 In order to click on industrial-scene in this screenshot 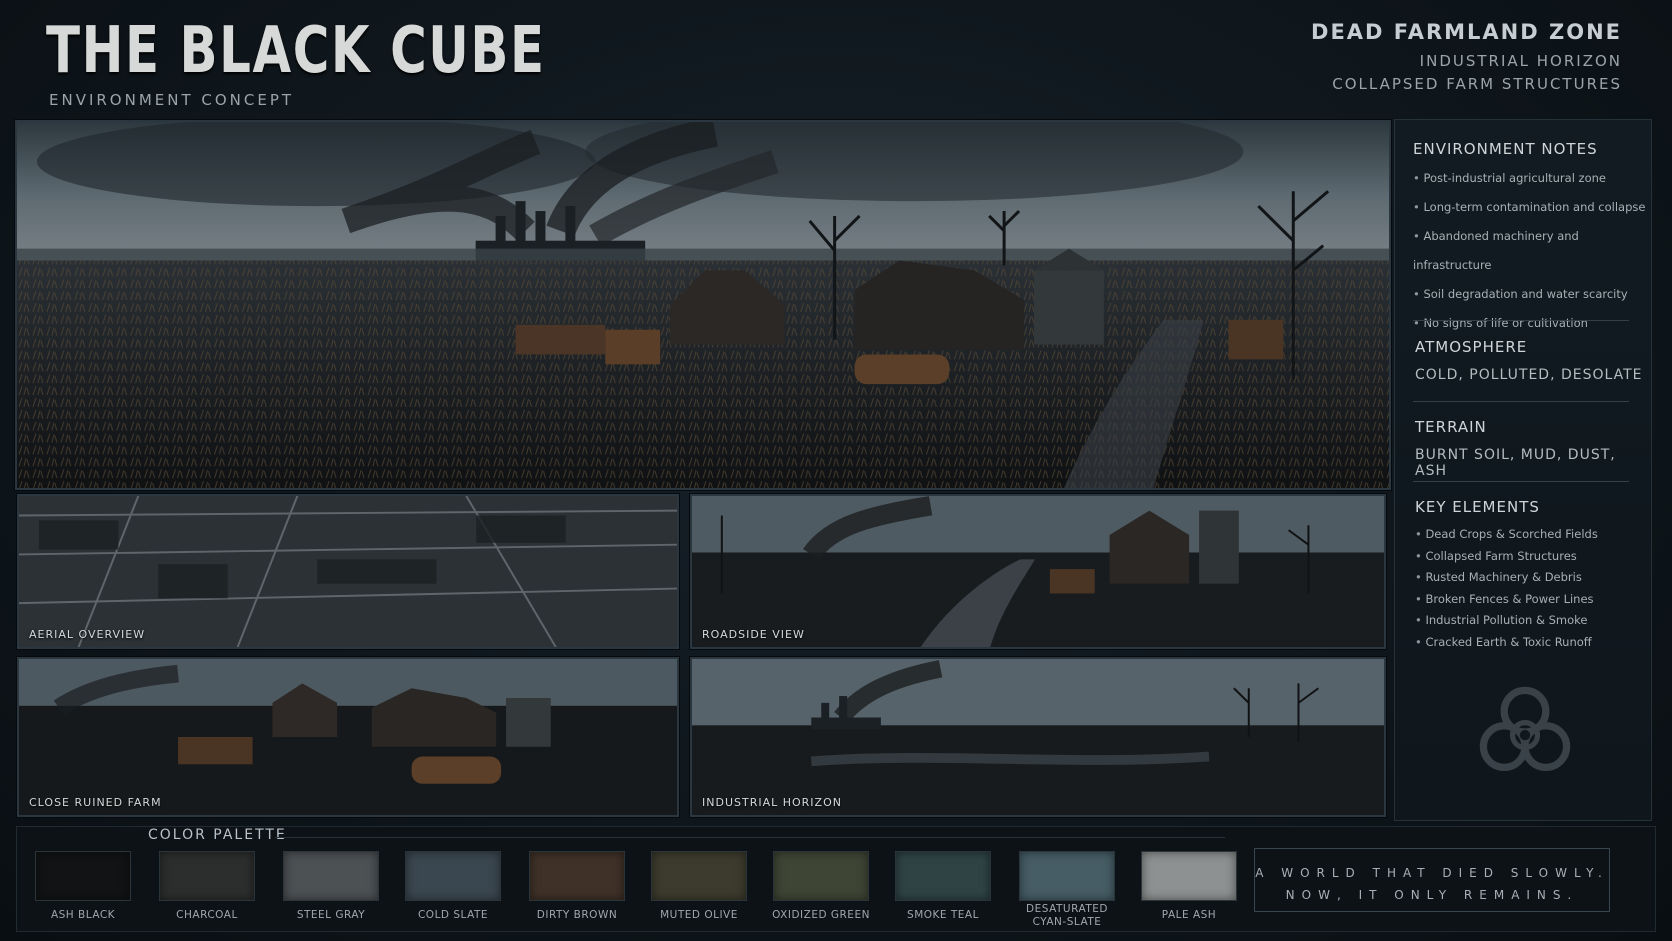, I will do `click(1038, 737)`.